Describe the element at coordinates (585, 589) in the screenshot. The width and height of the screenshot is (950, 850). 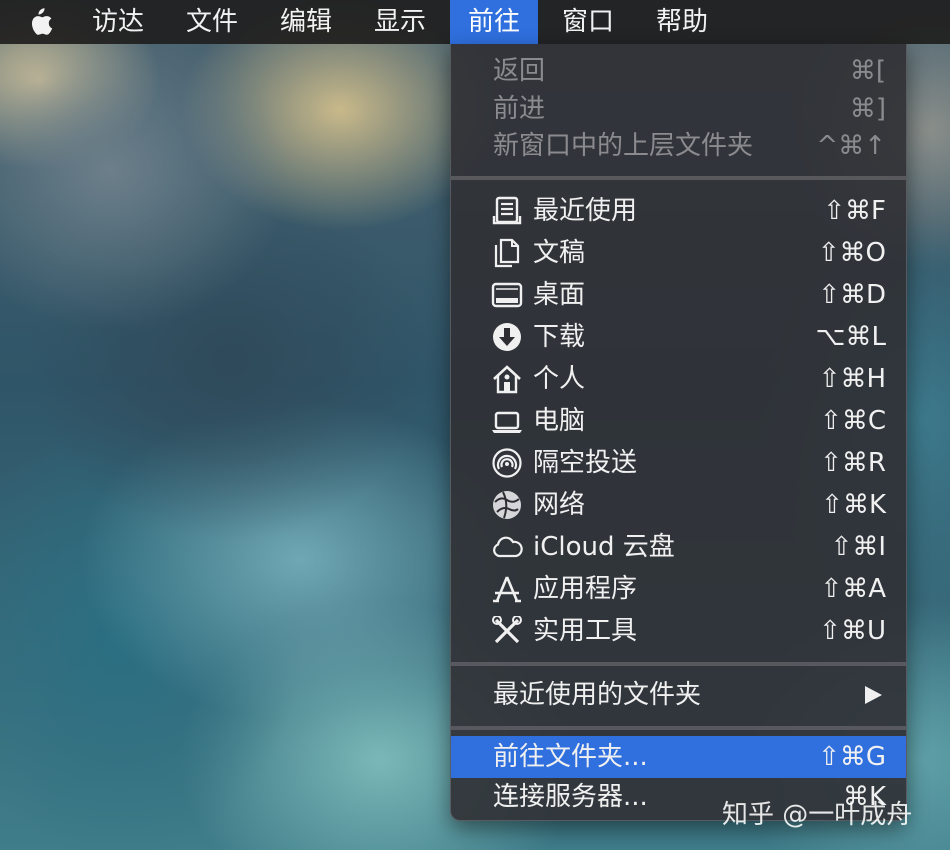
I see `menu-item-label: 应用程序` at that location.